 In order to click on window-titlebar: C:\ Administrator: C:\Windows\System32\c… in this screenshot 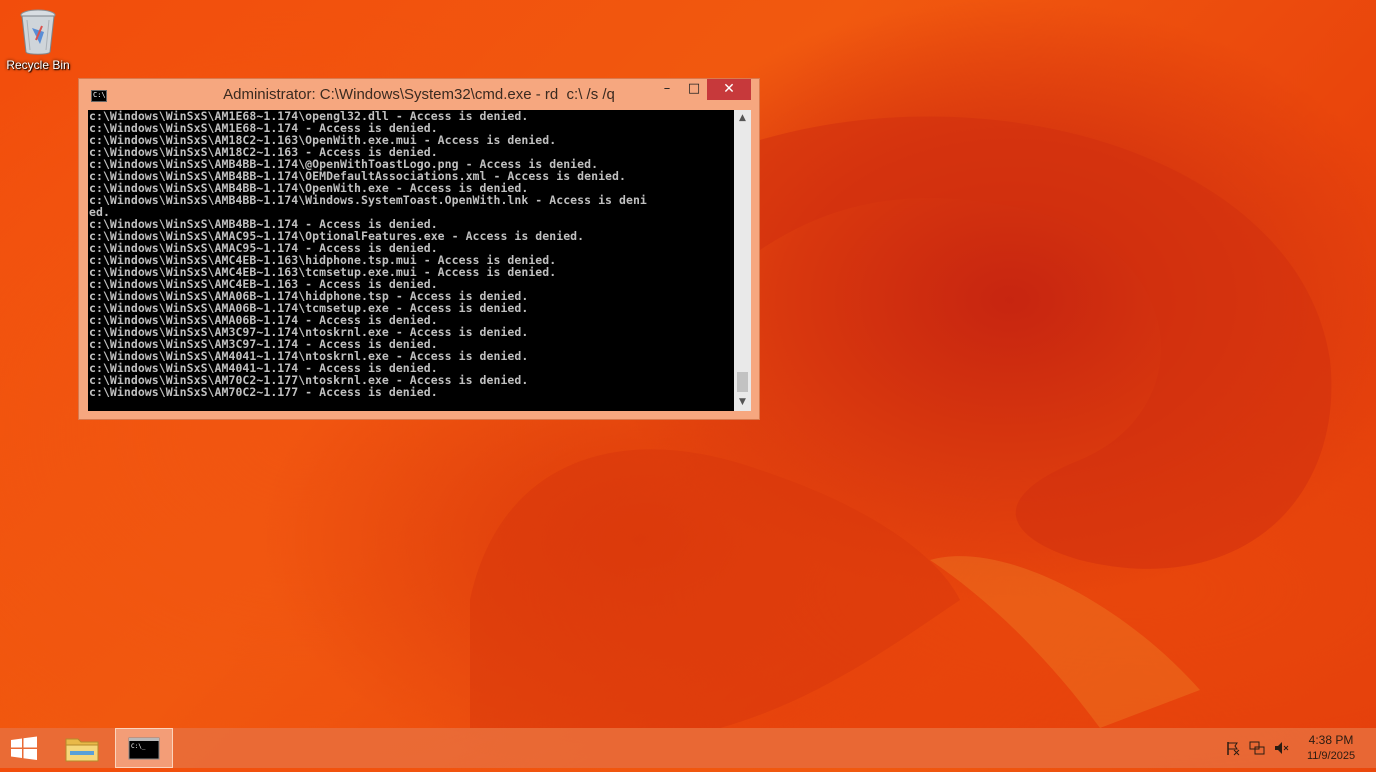, I will do `click(419, 94)`.